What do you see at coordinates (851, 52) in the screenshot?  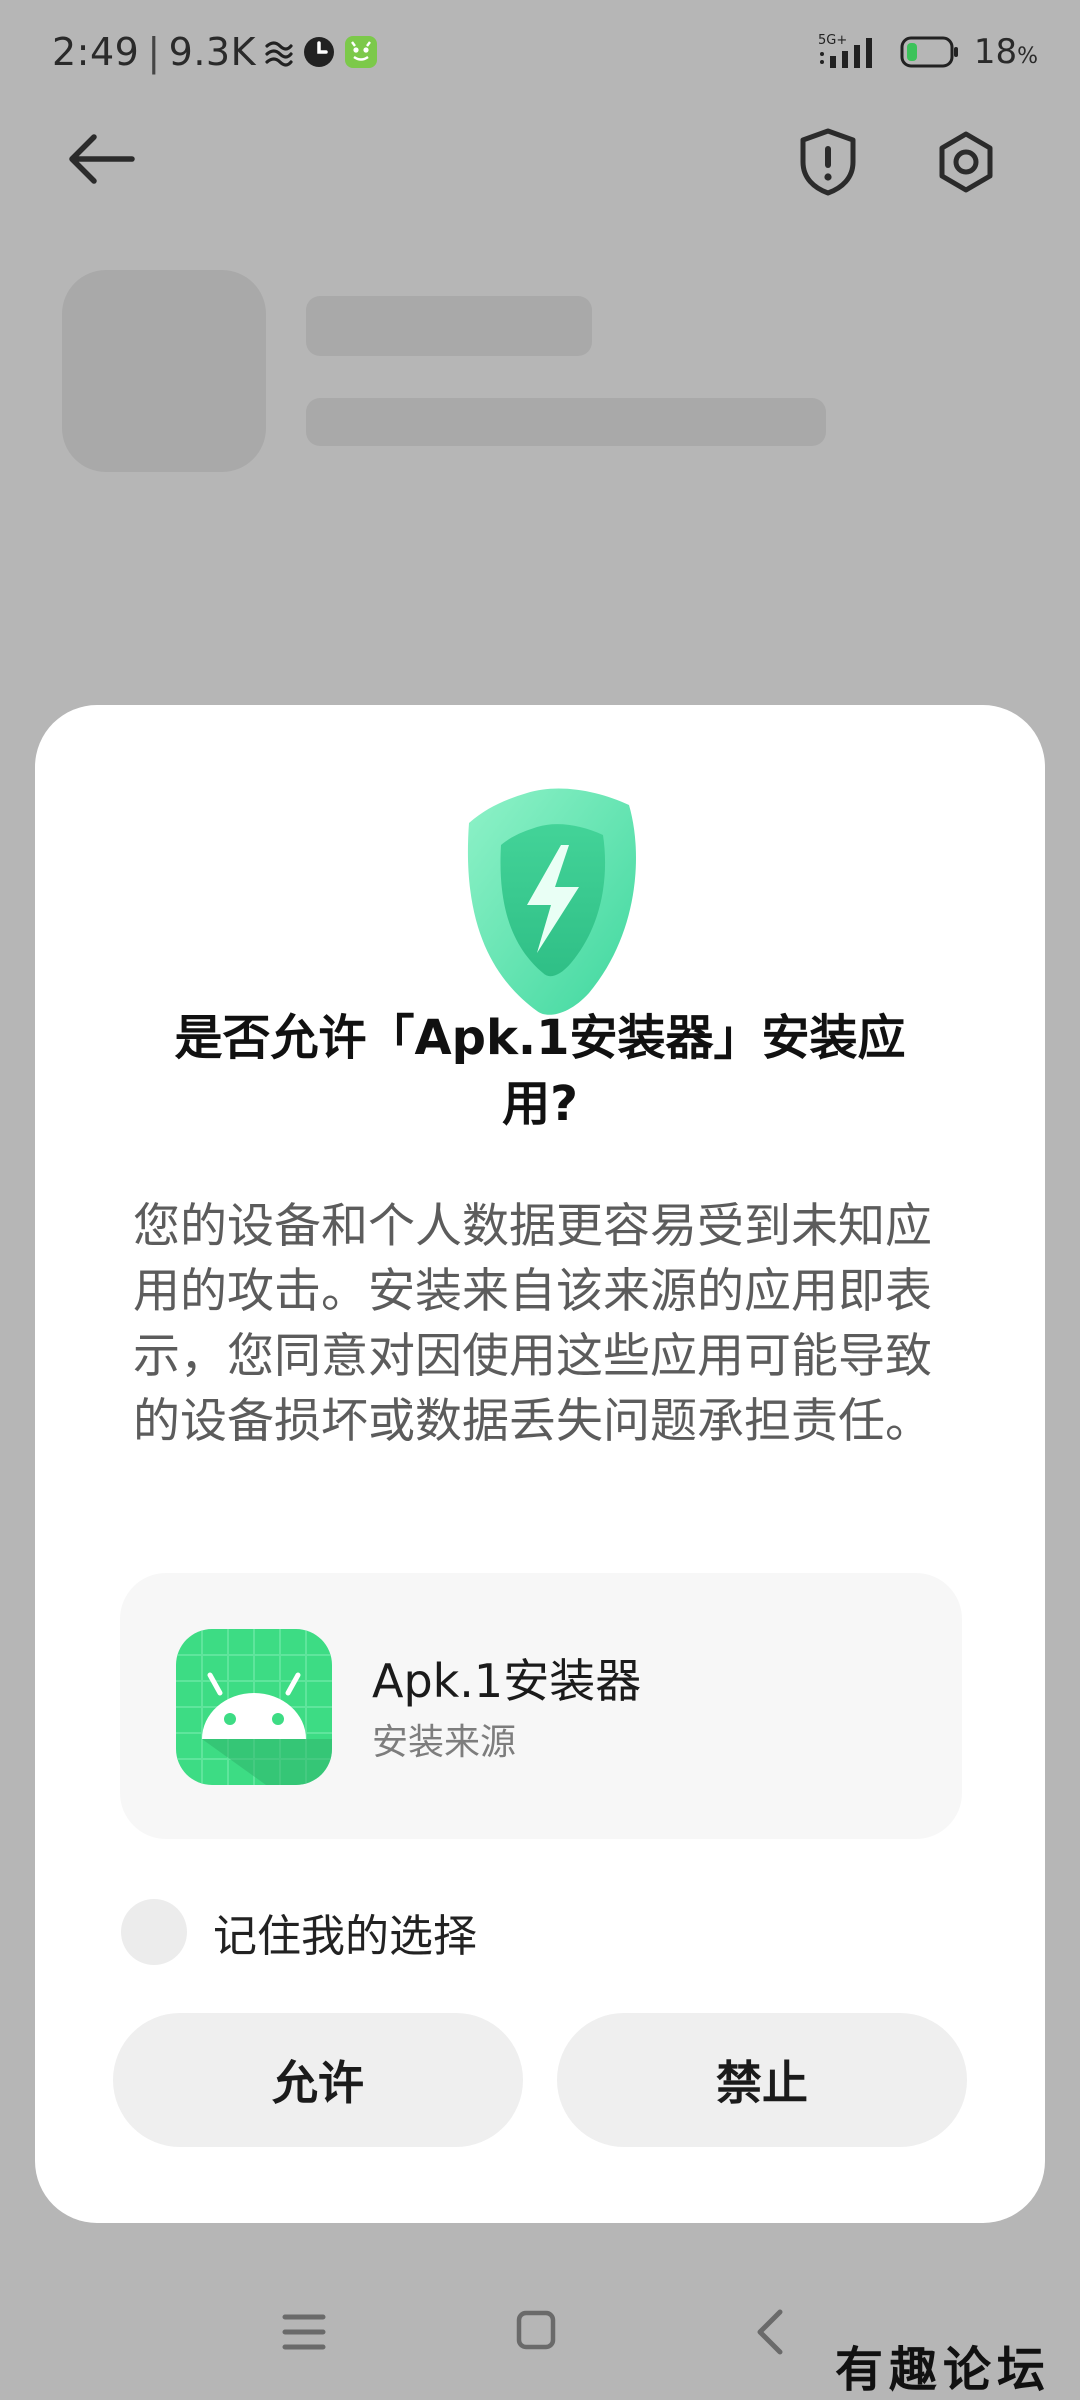 I see `signal-icon: 5G+` at bounding box center [851, 52].